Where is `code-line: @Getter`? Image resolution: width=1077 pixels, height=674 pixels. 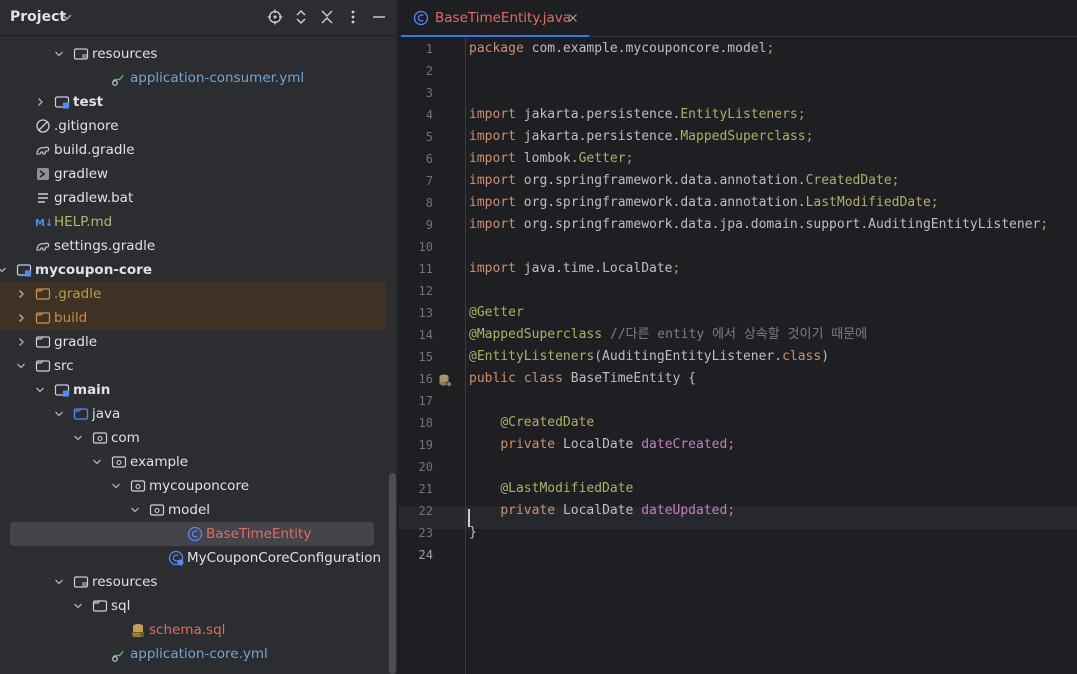 code-line: @Getter is located at coordinates (496, 313).